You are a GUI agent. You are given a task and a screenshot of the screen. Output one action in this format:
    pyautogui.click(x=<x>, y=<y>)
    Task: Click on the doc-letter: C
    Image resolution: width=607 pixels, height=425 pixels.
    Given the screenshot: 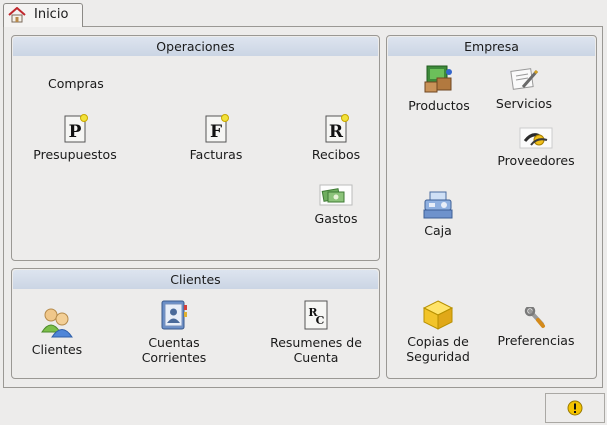 What is the action you would take?
    pyautogui.click(x=320, y=320)
    